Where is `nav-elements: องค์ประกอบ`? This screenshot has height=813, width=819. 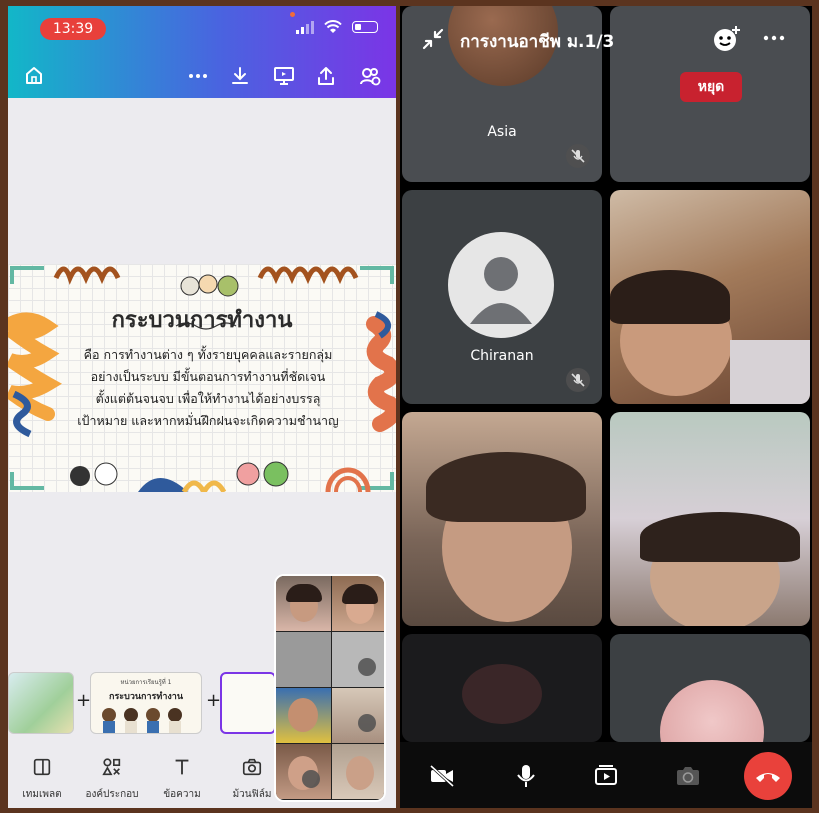 nav-elements: องค์ประกอบ is located at coordinates (112, 779).